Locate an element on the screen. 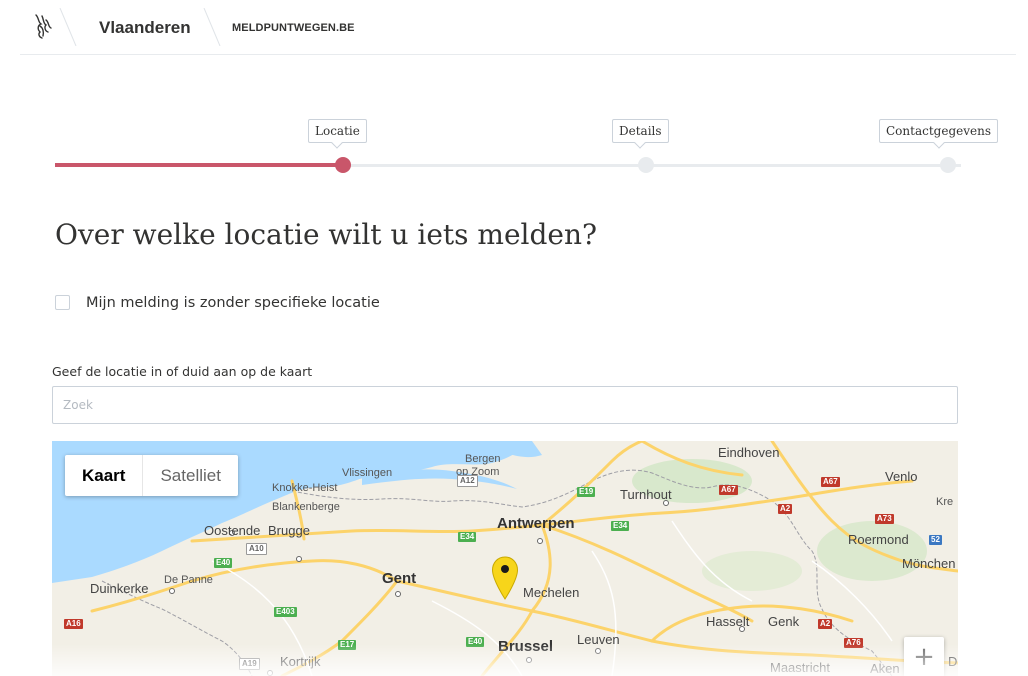 The height and width of the screenshot is (676, 1028). road-shield-a76: A76 is located at coordinates (853, 643).